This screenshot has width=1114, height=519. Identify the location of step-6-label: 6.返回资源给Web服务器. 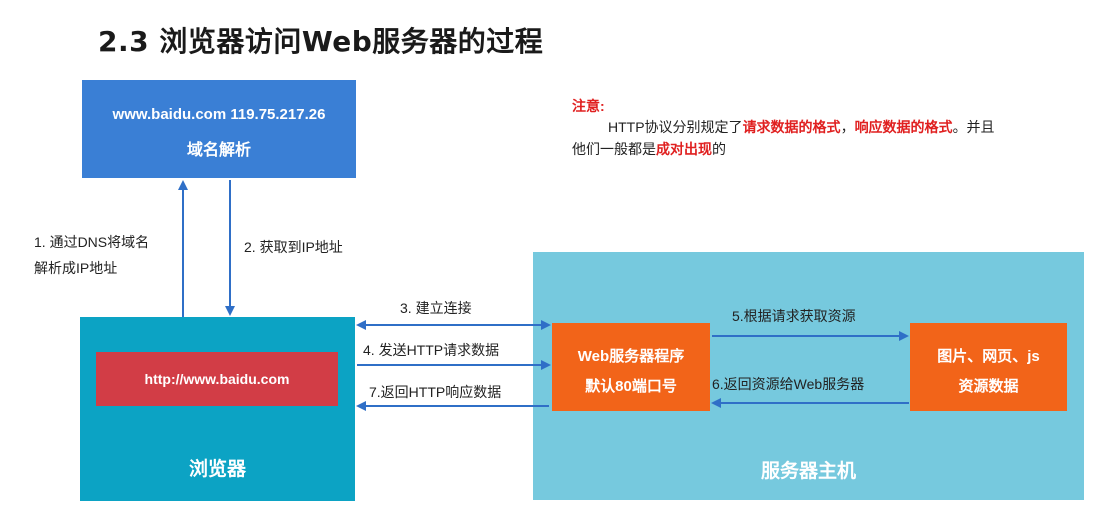
(788, 384).